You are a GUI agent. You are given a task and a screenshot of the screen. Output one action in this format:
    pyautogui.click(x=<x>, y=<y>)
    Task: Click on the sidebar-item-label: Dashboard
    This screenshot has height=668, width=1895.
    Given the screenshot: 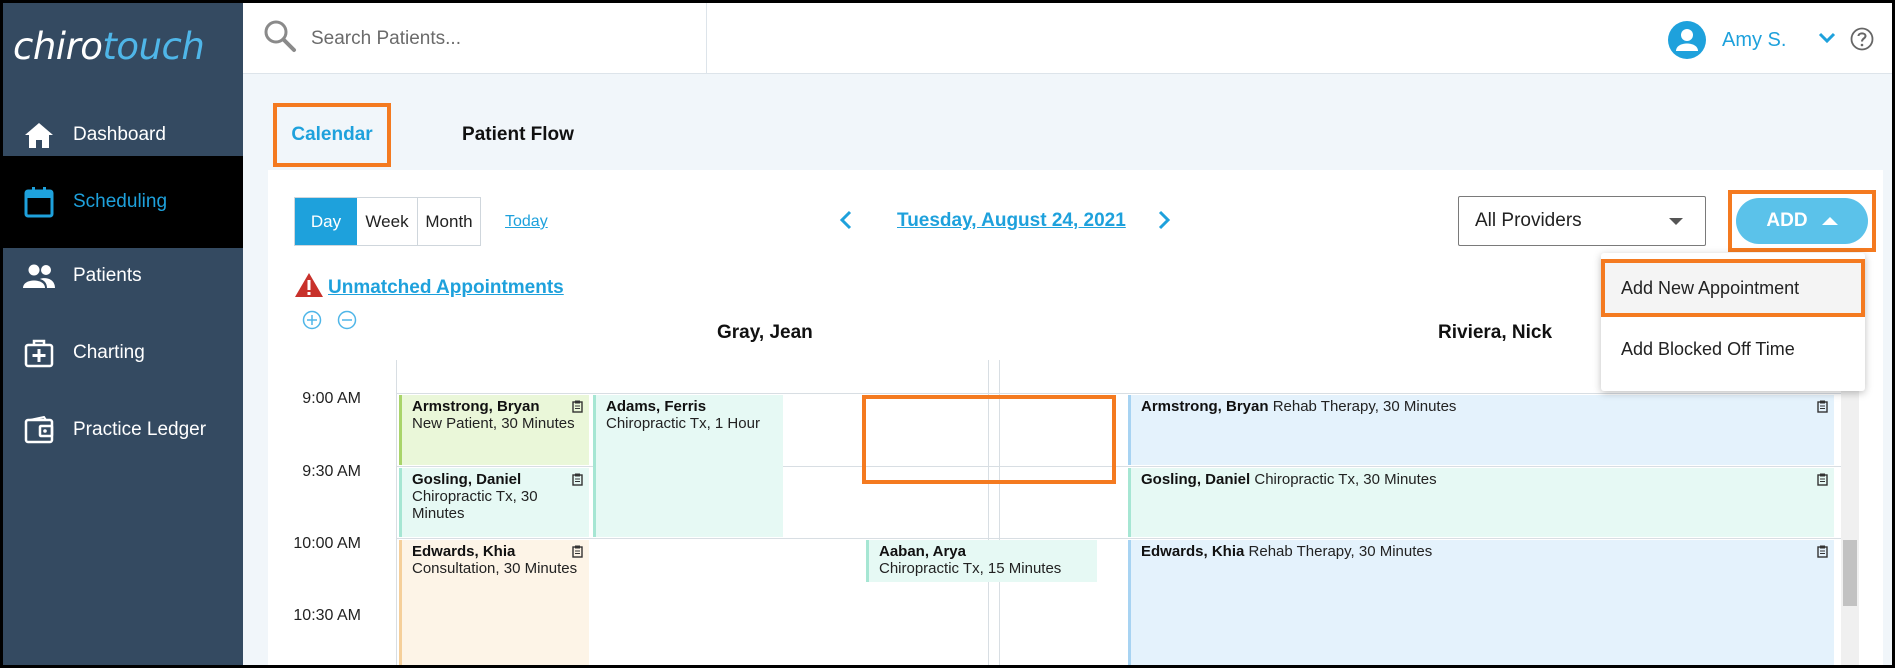 What is the action you would take?
    pyautogui.click(x=119, y=134)
    